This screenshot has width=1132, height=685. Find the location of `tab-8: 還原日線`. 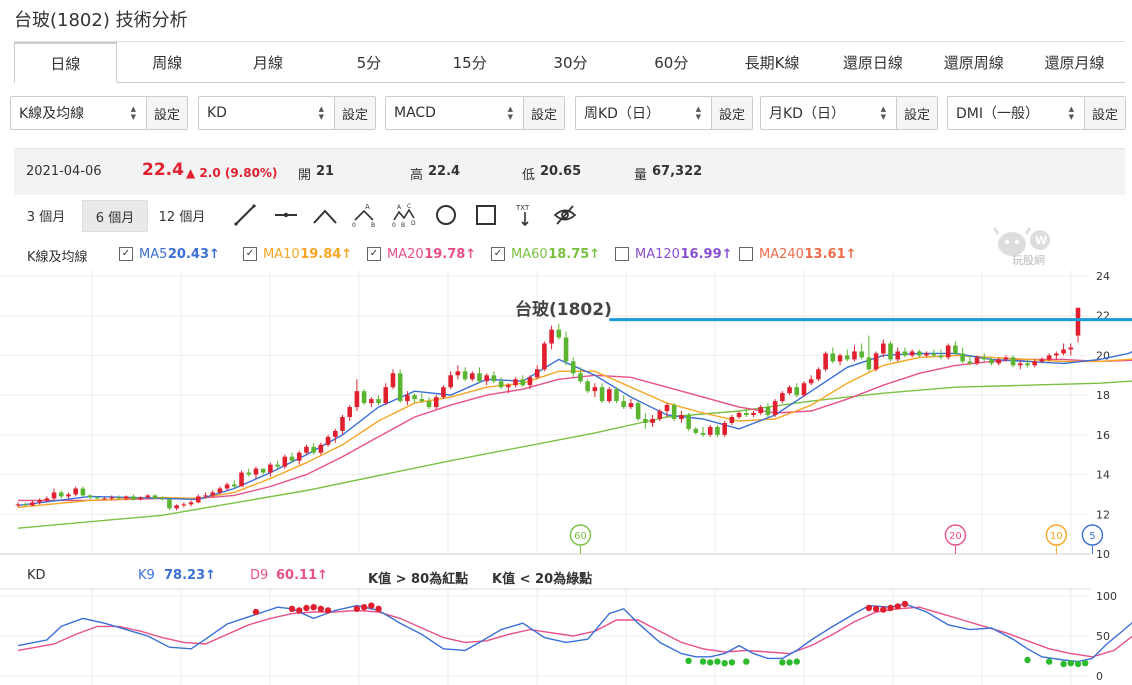

tab-8: 還原日線 is located at coordinates (873, 62).